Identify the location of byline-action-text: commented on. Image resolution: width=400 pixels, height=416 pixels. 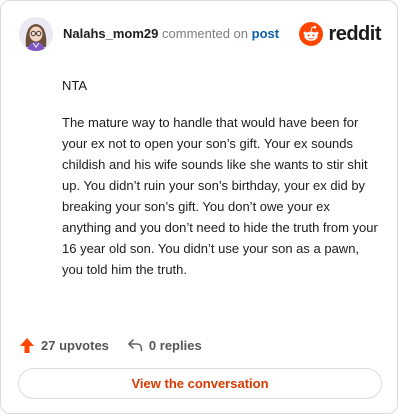
(205, 33).